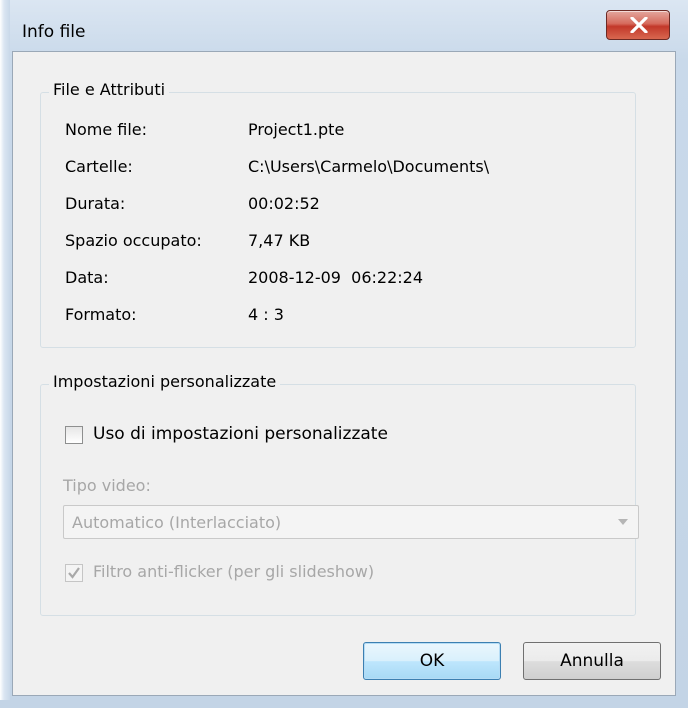 The image size is (688, 708). What do you see at coordinates (101, 314) in the screenshot?
I see `format-label: Formato:` at bounding box center [101, 314].